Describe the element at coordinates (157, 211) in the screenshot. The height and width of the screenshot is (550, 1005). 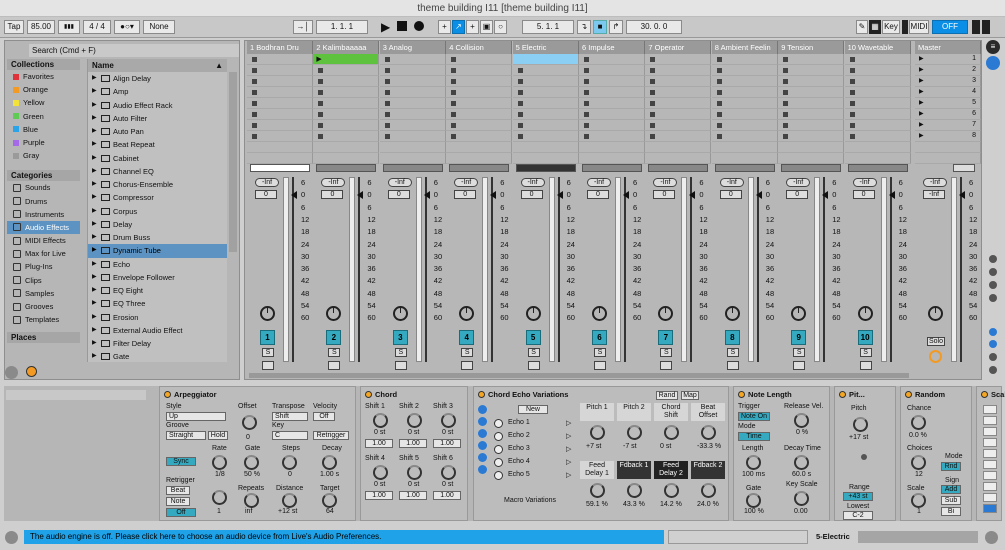
I see `list-item: ▶ Corpus` at that location.